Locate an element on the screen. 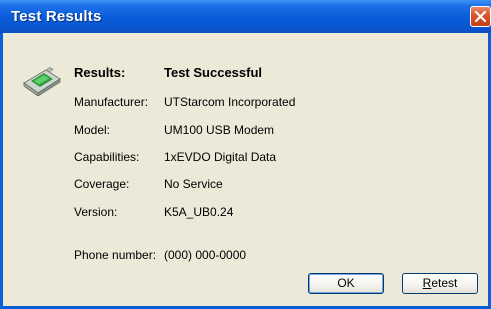 Image resolution: width=491 pixels, height=309 pixels. window-title: Test Results is located at coordinates (56, 16).